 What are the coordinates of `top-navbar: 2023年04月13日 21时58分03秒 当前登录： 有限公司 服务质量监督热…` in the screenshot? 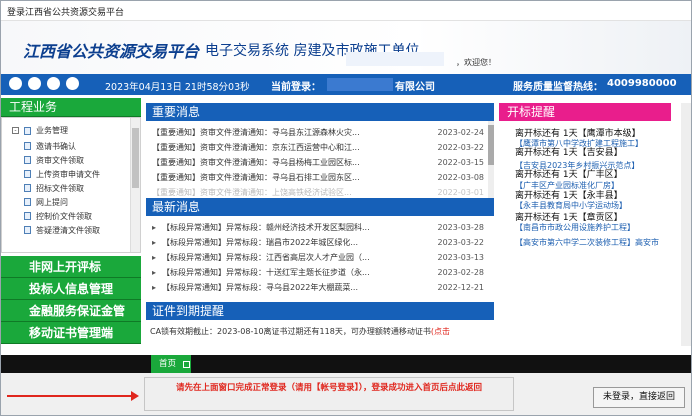 It's located at (346, 84).